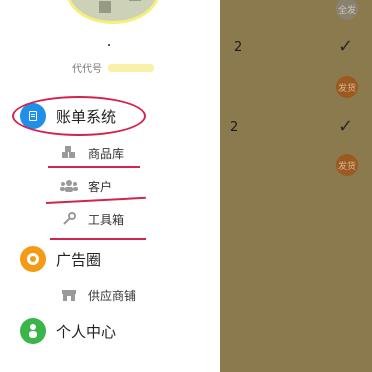 This screenshot has height=372, width=372. Describe the element at coordinates (100, 186) in the screenshot. I see `customers-label: 客户` at that location.